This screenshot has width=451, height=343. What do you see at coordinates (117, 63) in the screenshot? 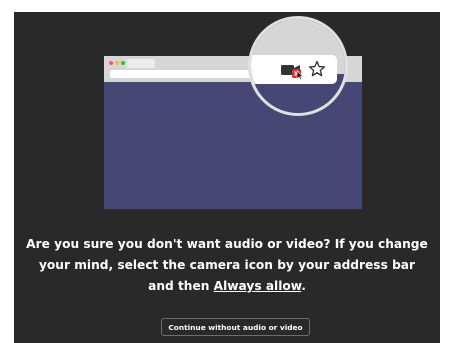
I see `window-minimize-dot` at bounding box center [117, 63].